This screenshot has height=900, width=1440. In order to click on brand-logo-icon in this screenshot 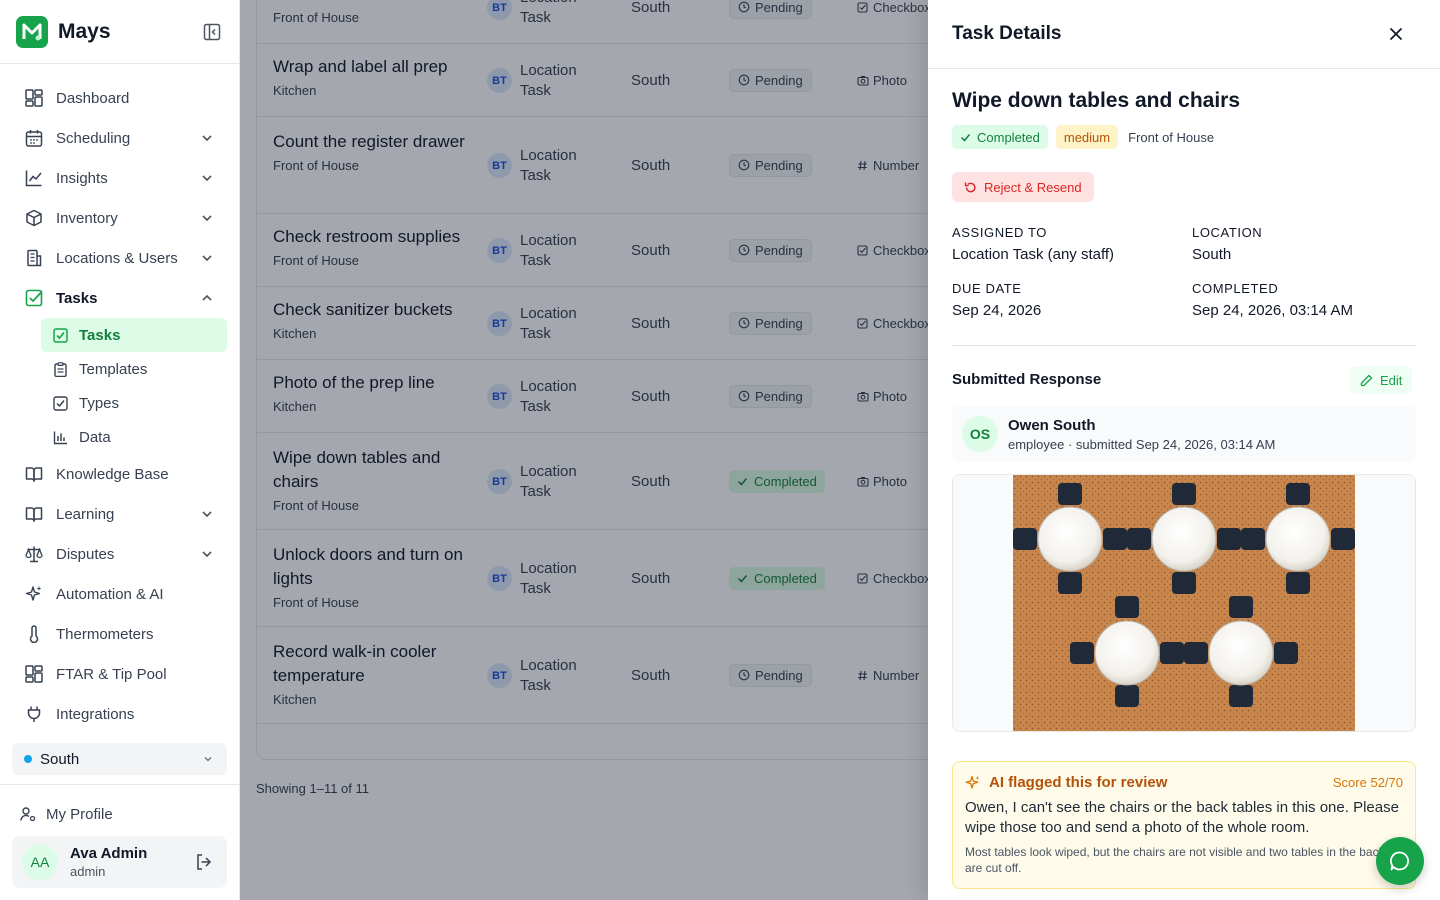, I will do `click(32, 31)`.